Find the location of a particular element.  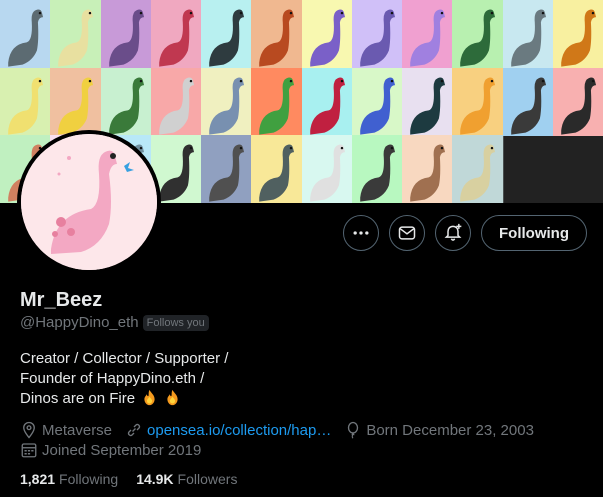

location-pin-icon is located at coordinates (29, 430).